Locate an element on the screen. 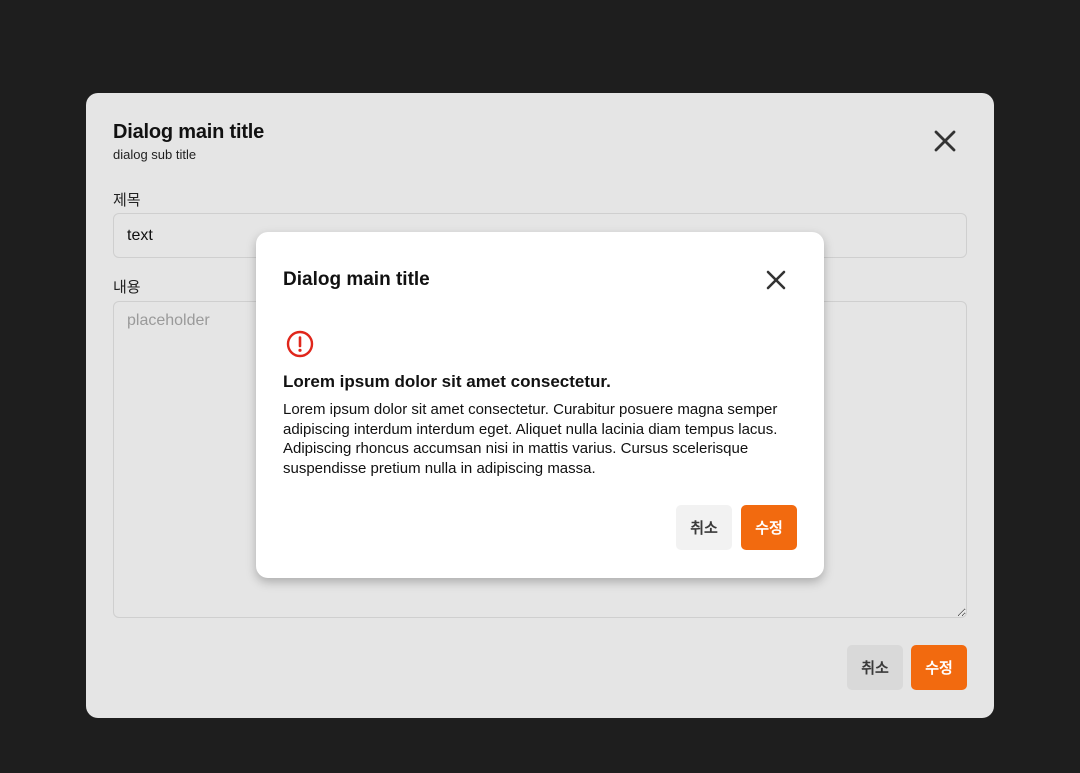 The height and width of the screenshot is (773, 1080). title-field-label: 제목 is located at coordinates (127, 200).